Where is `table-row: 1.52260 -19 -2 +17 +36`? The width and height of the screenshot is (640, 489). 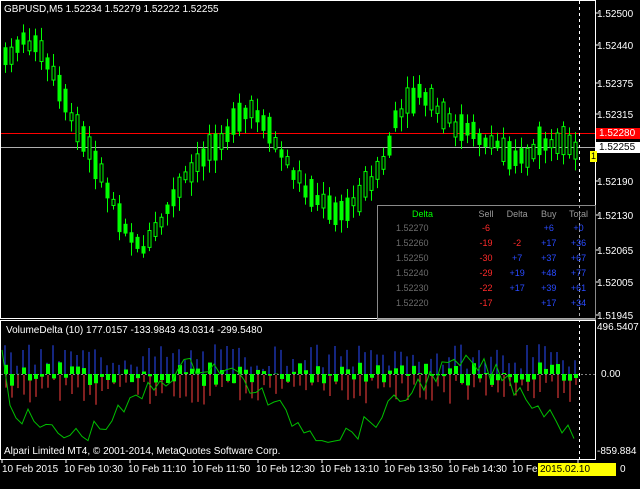
table-row: 1.52260 -19 -2 +17 +36 is located at coordinates (486, 242).